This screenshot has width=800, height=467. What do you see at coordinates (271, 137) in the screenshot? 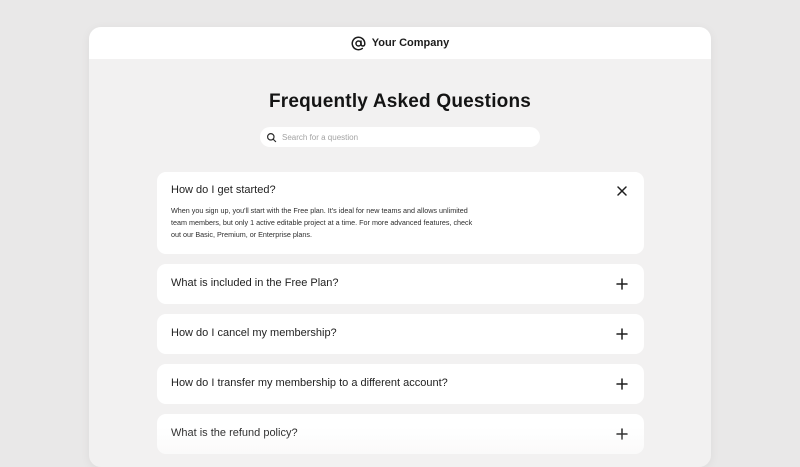
I see `search-icon` at bounding box center [271, 137].